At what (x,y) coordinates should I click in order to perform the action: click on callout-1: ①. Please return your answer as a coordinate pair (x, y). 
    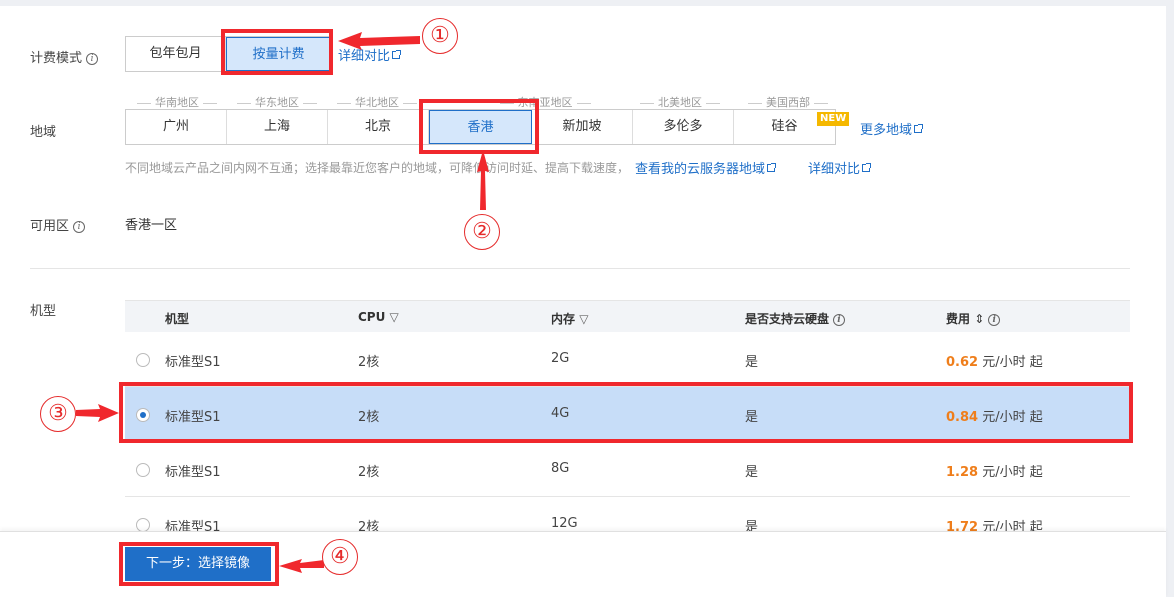
    Looking at the image, I should click on (440, 36).